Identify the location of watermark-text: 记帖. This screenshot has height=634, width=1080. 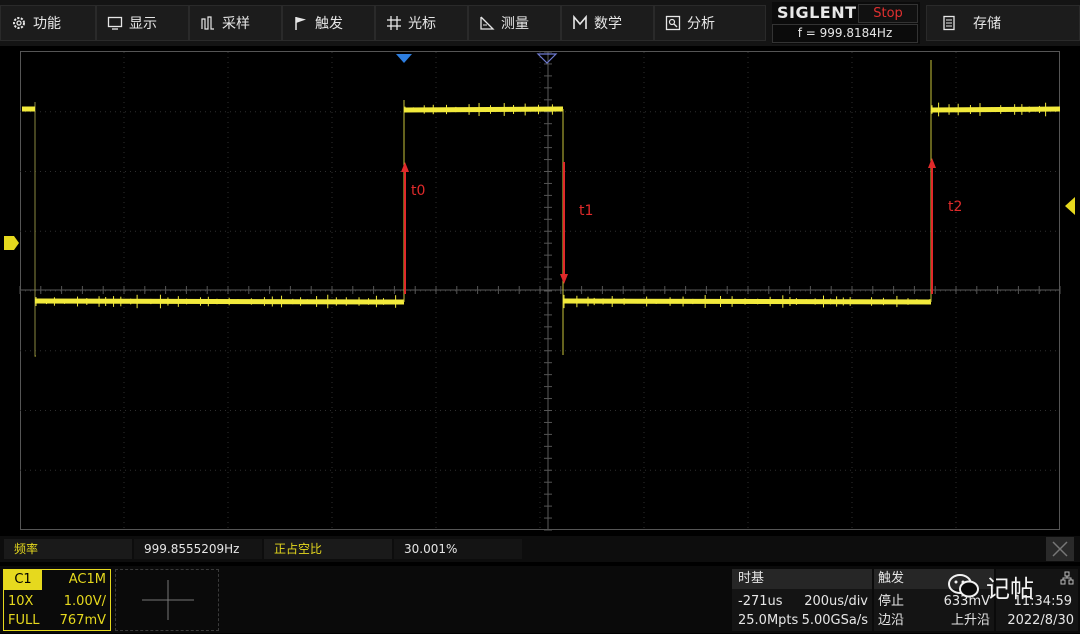
(1010, 588).